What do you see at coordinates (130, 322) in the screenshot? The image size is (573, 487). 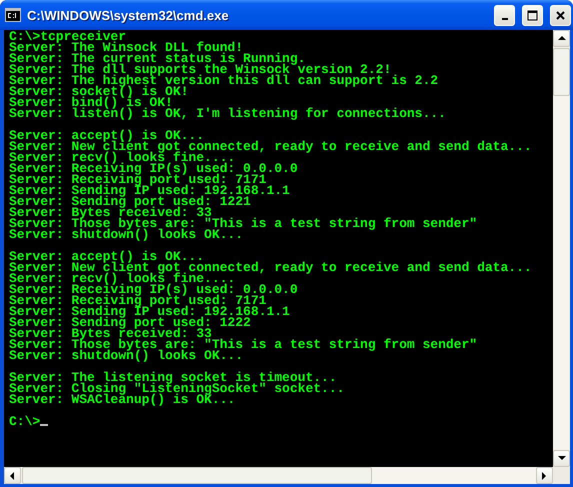 I see `console-line: Server: Sending port used: 1222` at bounding box center [130, 322].